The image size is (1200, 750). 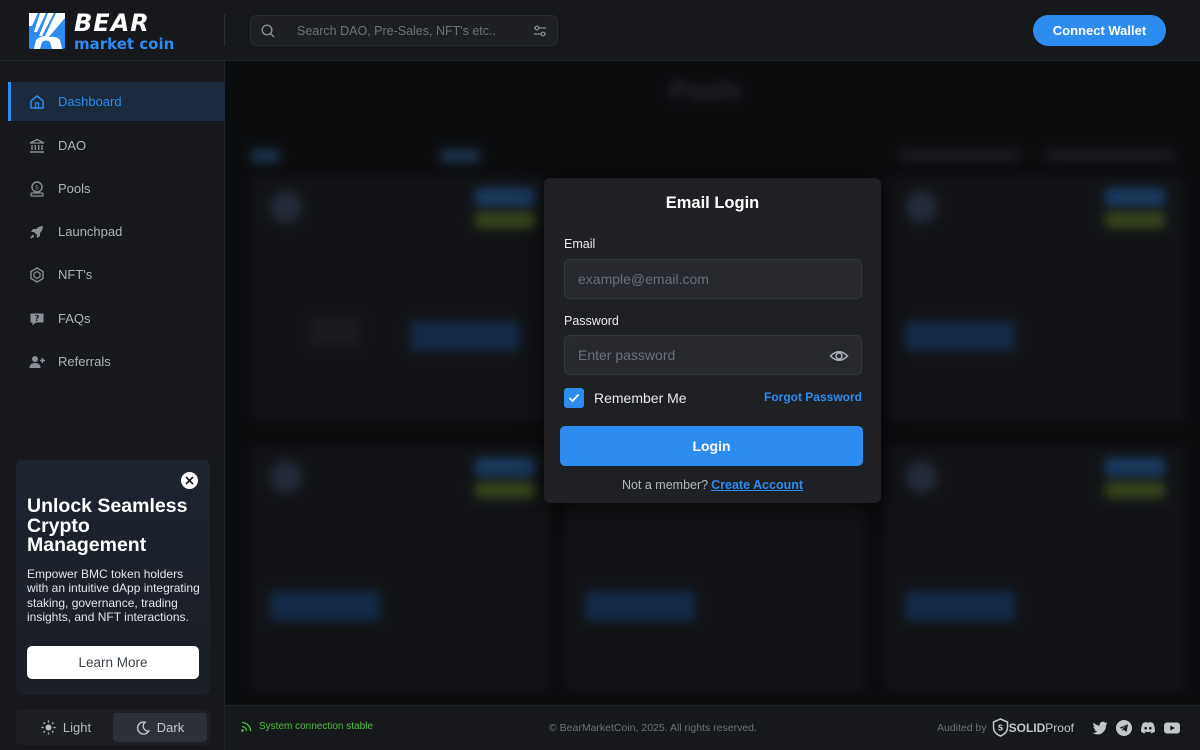 I want to click on bank-icon, so click(x=37, y=145).